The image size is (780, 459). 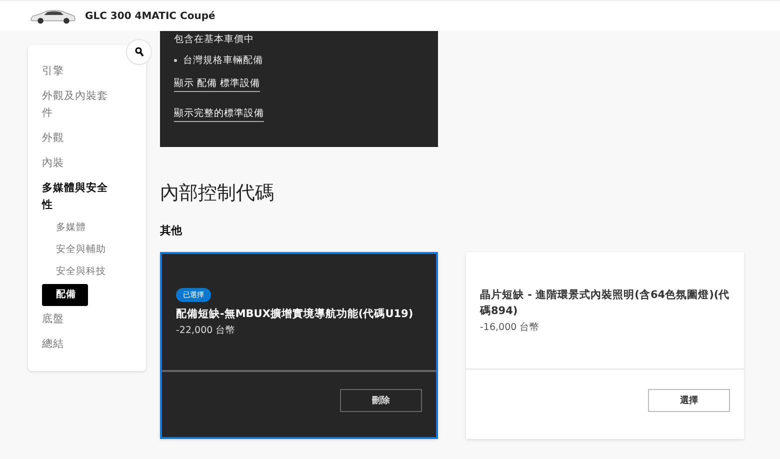 What do you see at coordinates (219, 114) in the screenshot?
I see `standard-equipment-link: 顯示完整的標準設備` at bounding box center [219, 114].